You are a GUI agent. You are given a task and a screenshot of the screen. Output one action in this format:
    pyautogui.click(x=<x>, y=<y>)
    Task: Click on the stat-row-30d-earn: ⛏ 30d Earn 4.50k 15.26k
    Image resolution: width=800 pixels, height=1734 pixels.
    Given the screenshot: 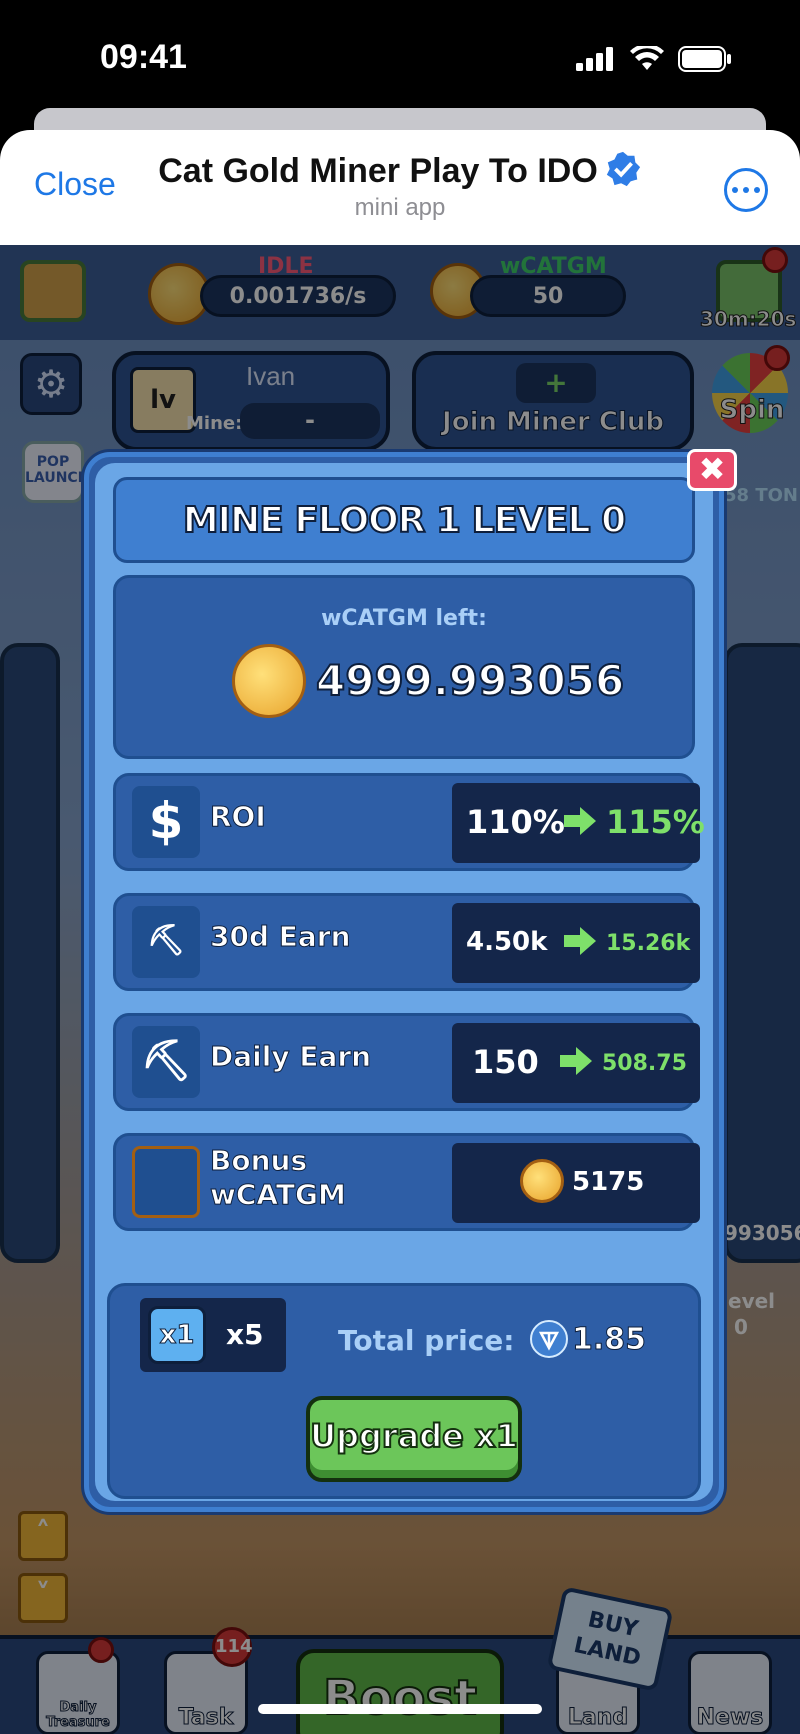 What is the action you would take?
    pyautogui.click(x=406, y=942)
    